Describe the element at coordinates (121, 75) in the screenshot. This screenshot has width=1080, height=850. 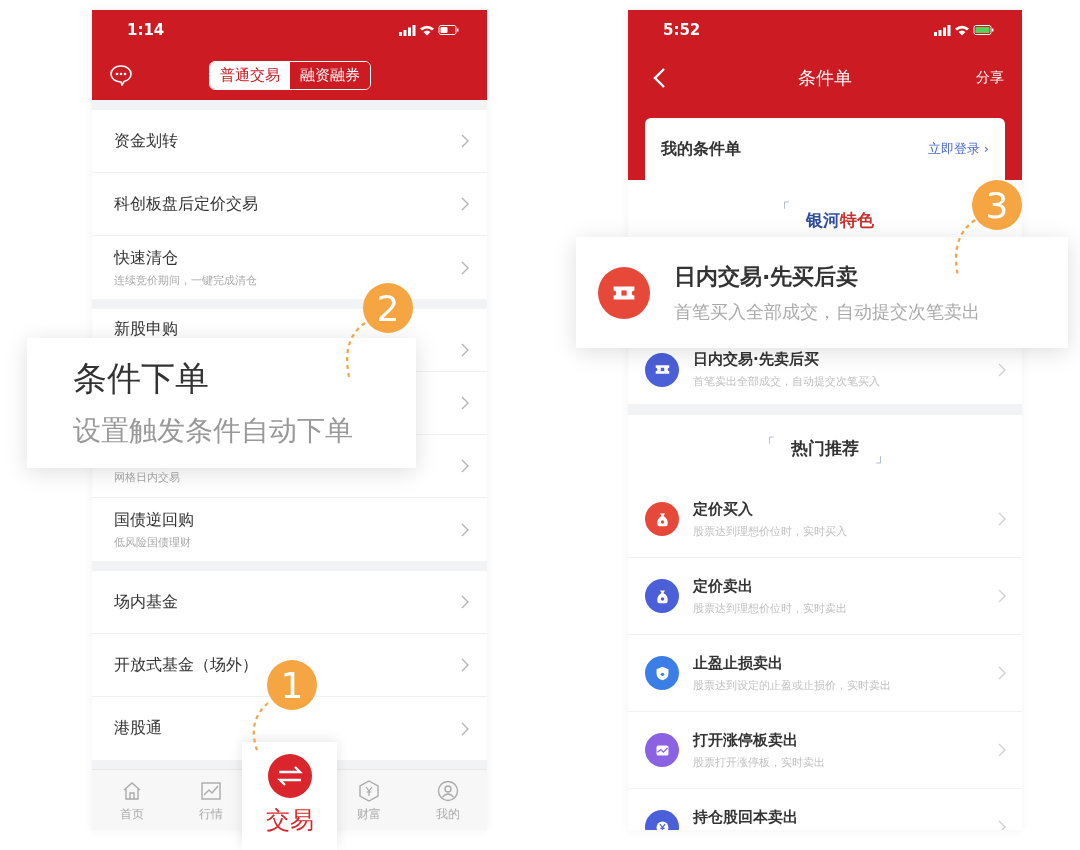
I see `chat-icon` at that location.